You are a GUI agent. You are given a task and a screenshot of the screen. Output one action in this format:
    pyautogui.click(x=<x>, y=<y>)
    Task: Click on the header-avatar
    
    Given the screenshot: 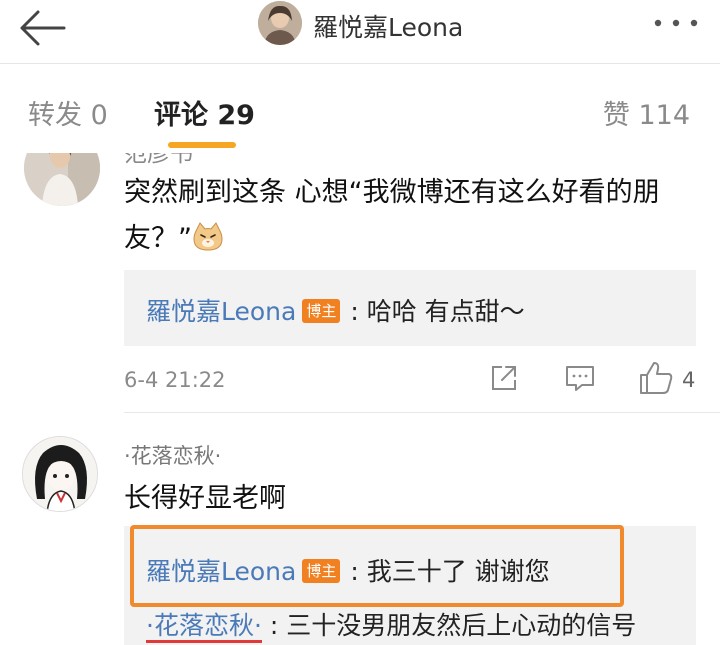 What is the action you would take?
    pyautogui.click(x=280, y=23)
    